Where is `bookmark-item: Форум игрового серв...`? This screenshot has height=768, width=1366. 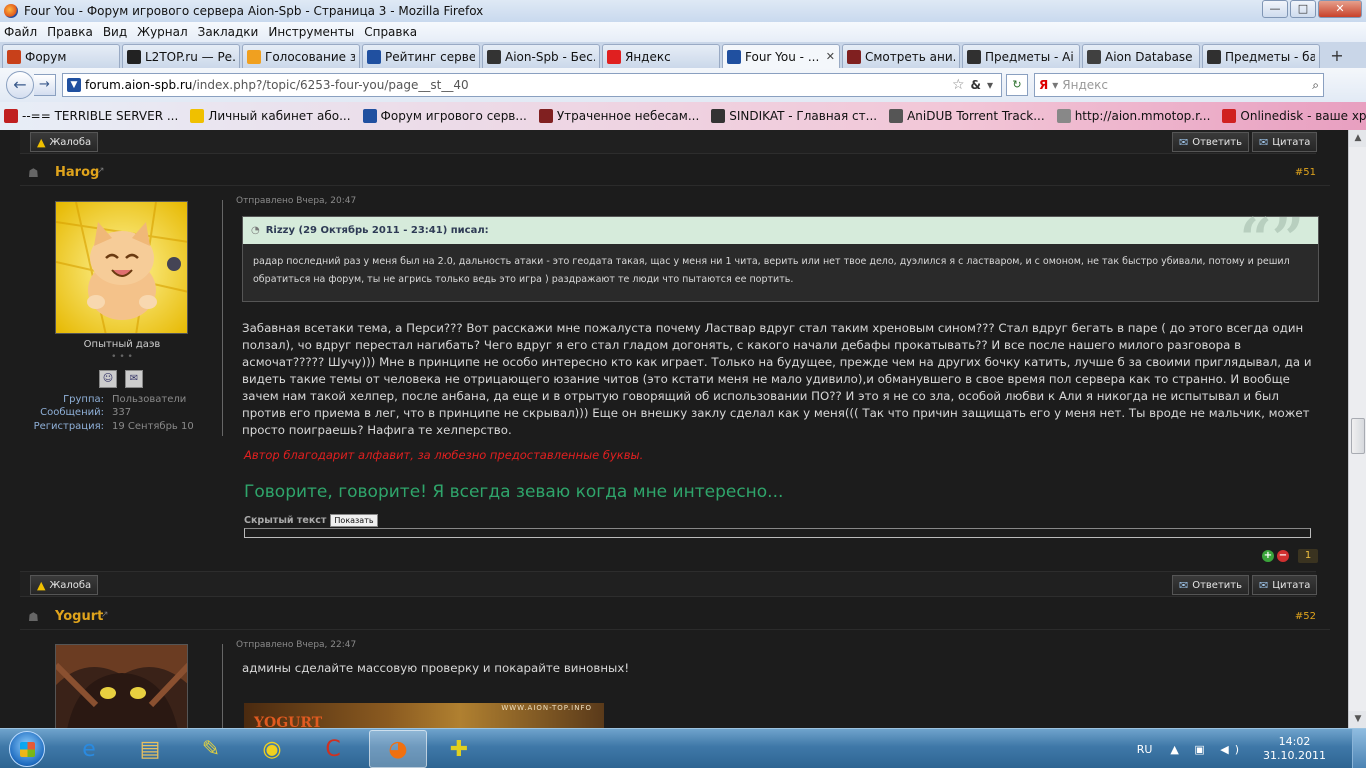 bookmark-item: Форум игрового серв... is located at coordinates (444, 116).